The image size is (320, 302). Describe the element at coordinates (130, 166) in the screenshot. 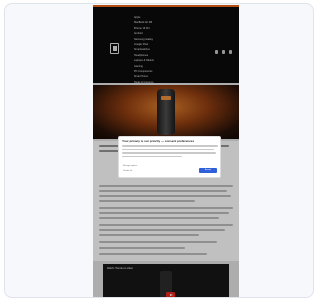

I see `manage-options-link: Manage options` at that location.